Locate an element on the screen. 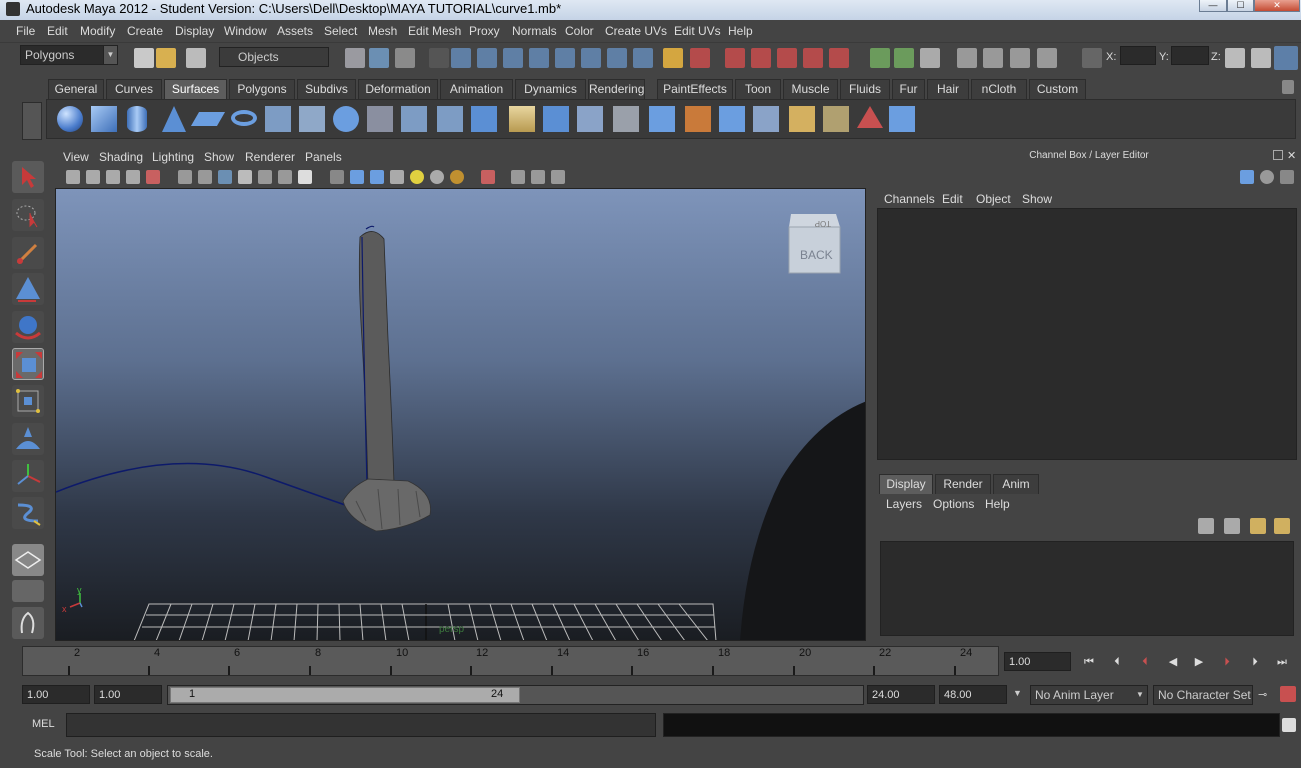  shelf-tab-fluids: Fluids is located at coordinates (865, 89).